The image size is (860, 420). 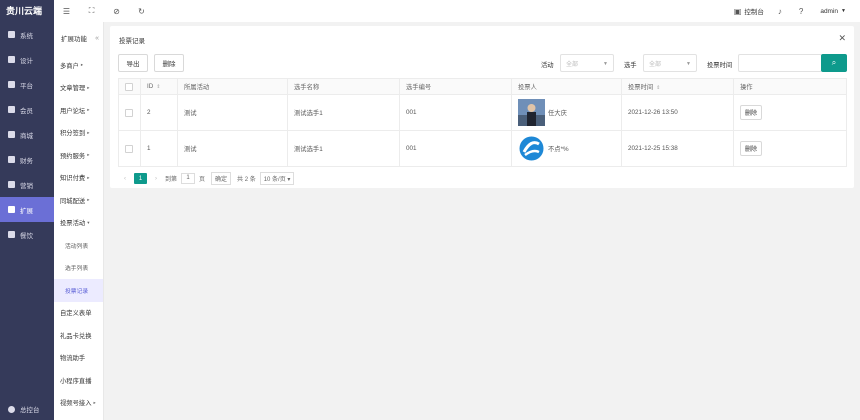 I want to click on help-button: ?, so click(x=802, y=11).